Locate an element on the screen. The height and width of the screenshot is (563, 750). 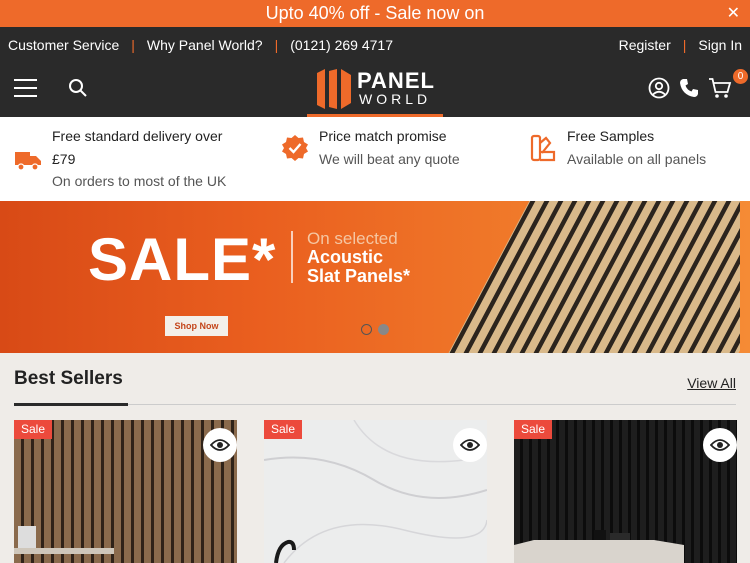
usp-samples-sub: Available on all panels is located at coordinates (637, 158).